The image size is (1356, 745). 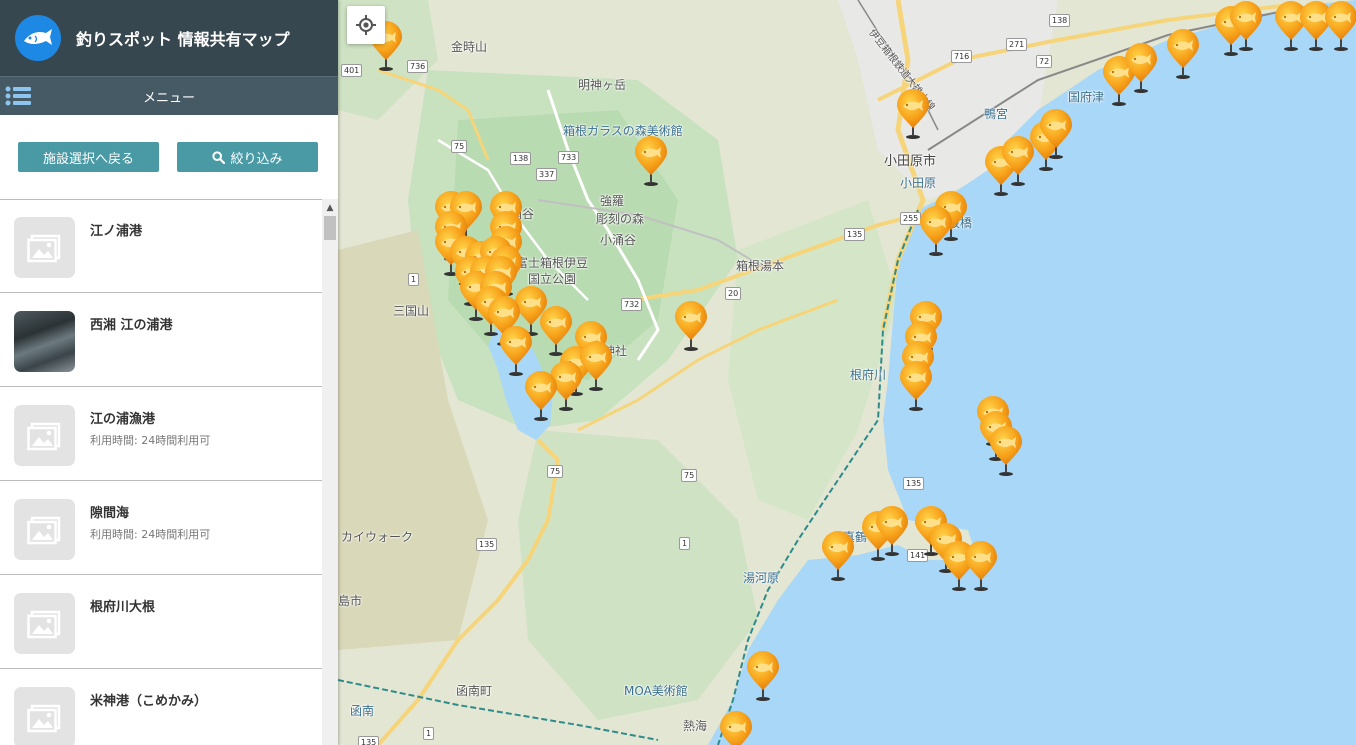 What do you see at coordinates (330, 472) in the screenshot?
I see `scrollbar: ▲` at bounding box center [330, 472].